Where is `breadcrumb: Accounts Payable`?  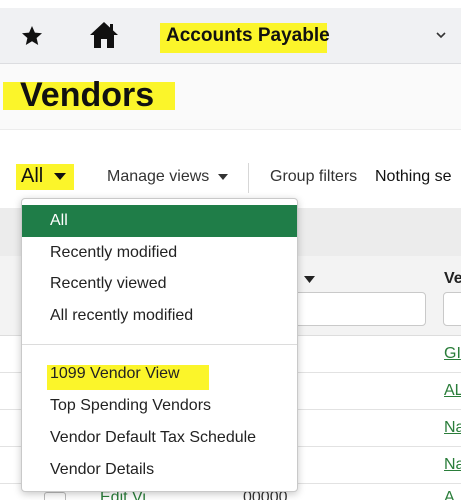
breadcrumb: Accounts Payable is located at coordinates (248, 36).